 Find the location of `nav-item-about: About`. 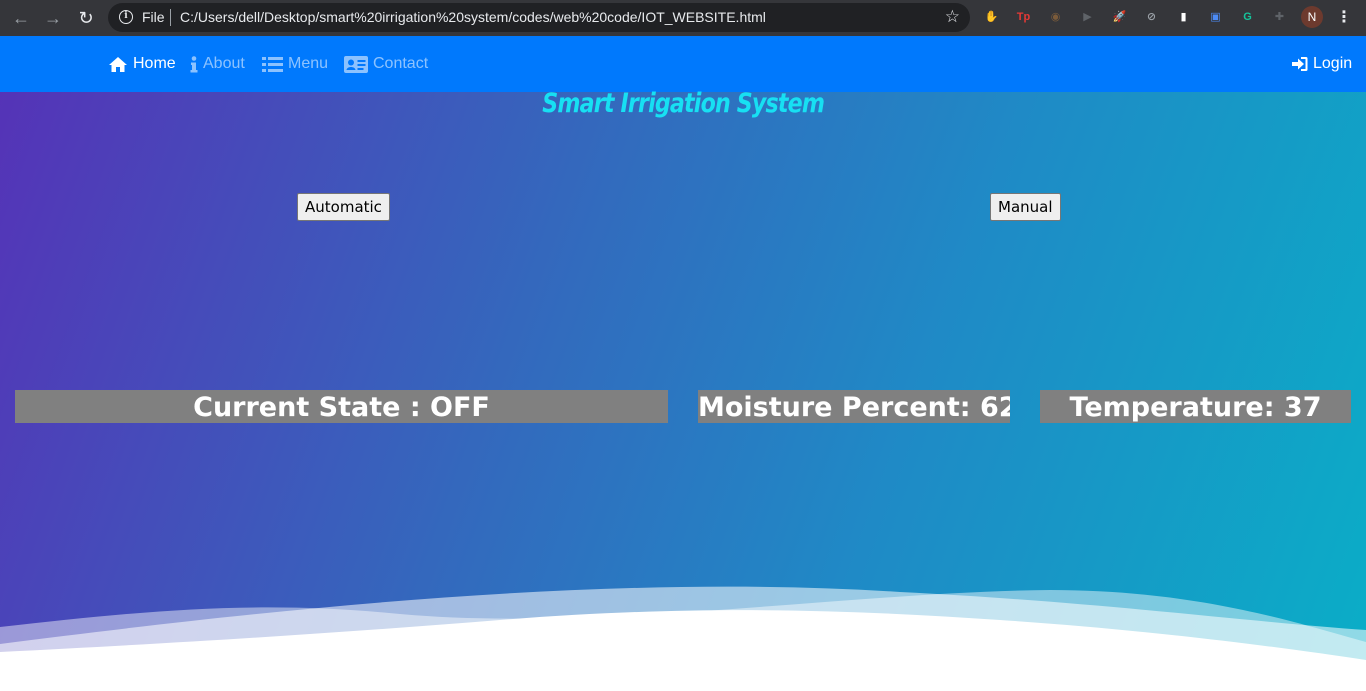

nav-item-about: About is located at coordinates (217, 64).